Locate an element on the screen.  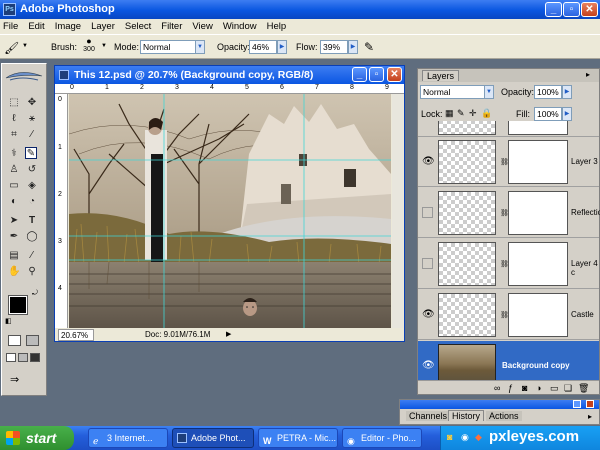
menu-filter: Filter is located at coordinates (171, 26).